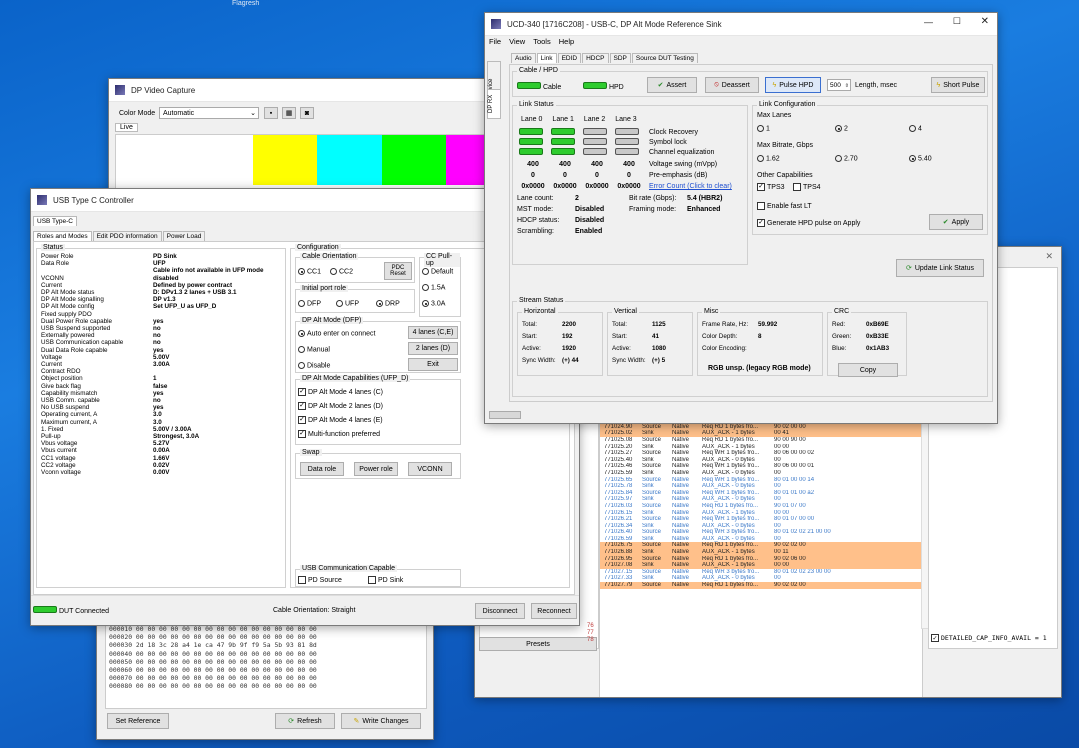 The image size is (1079, 748). I want to click on cc2-radio: CC2, so click(341, 271).